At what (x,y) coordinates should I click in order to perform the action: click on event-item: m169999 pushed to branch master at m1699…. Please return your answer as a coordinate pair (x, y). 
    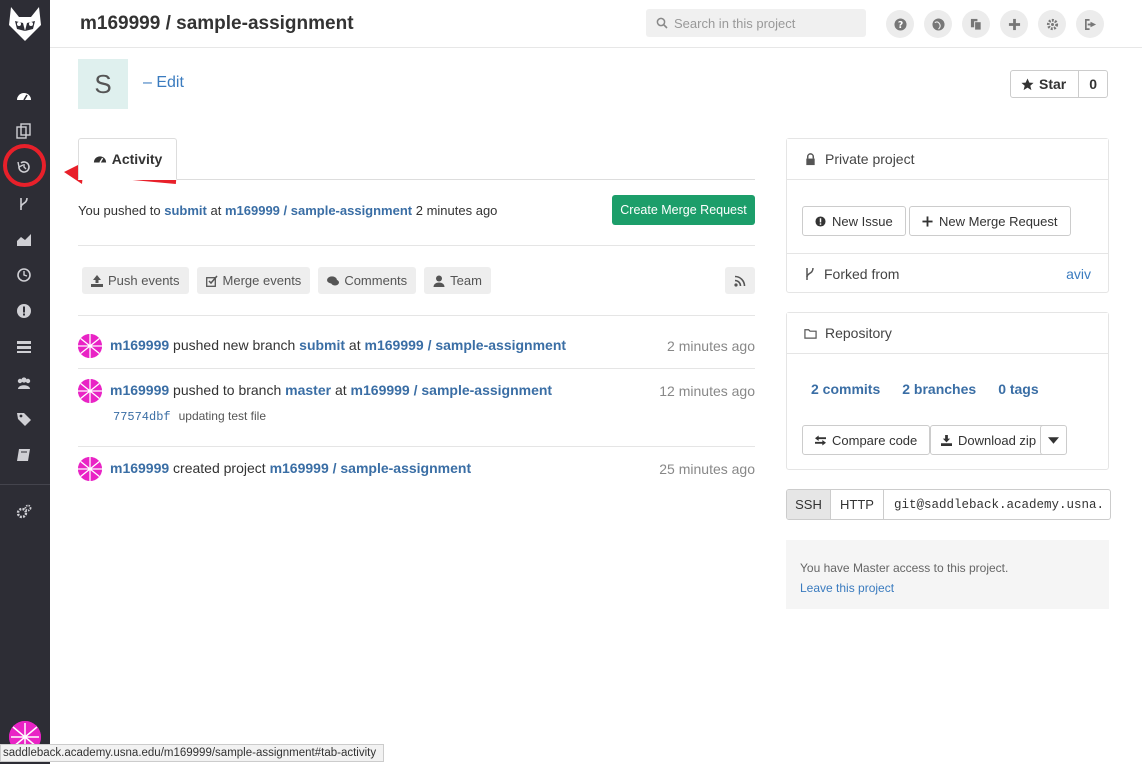
    Looking at the image, I should click on (416, 409).